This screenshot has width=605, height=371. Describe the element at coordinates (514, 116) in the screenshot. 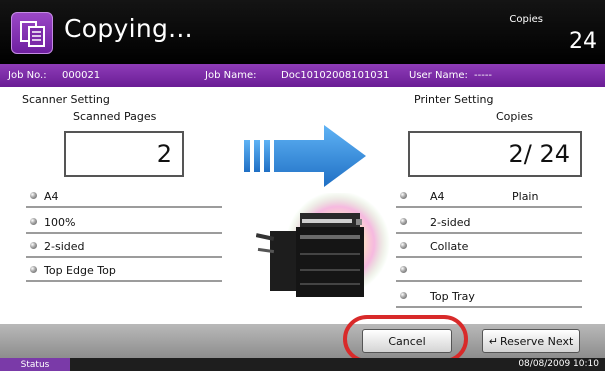

I see `printer-copies-label: Copies` at that location.